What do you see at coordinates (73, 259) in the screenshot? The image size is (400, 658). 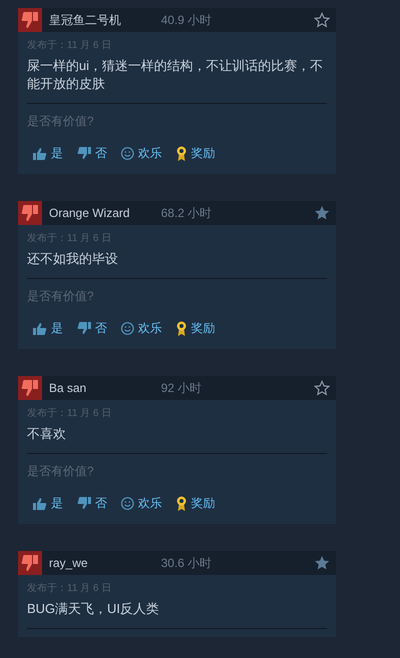 I see `review-text: 还不如我的毕设` at bounding box center [73, 259].